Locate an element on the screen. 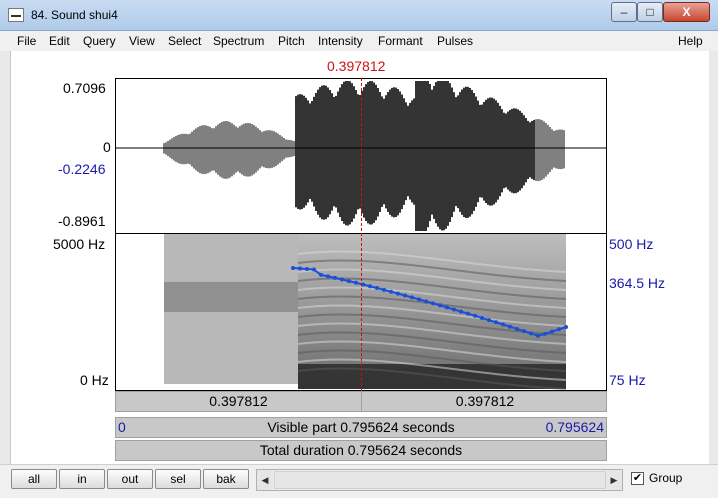 This screenshot has height=498, width=718. menu-file: File is located at coordinates (26, 41).